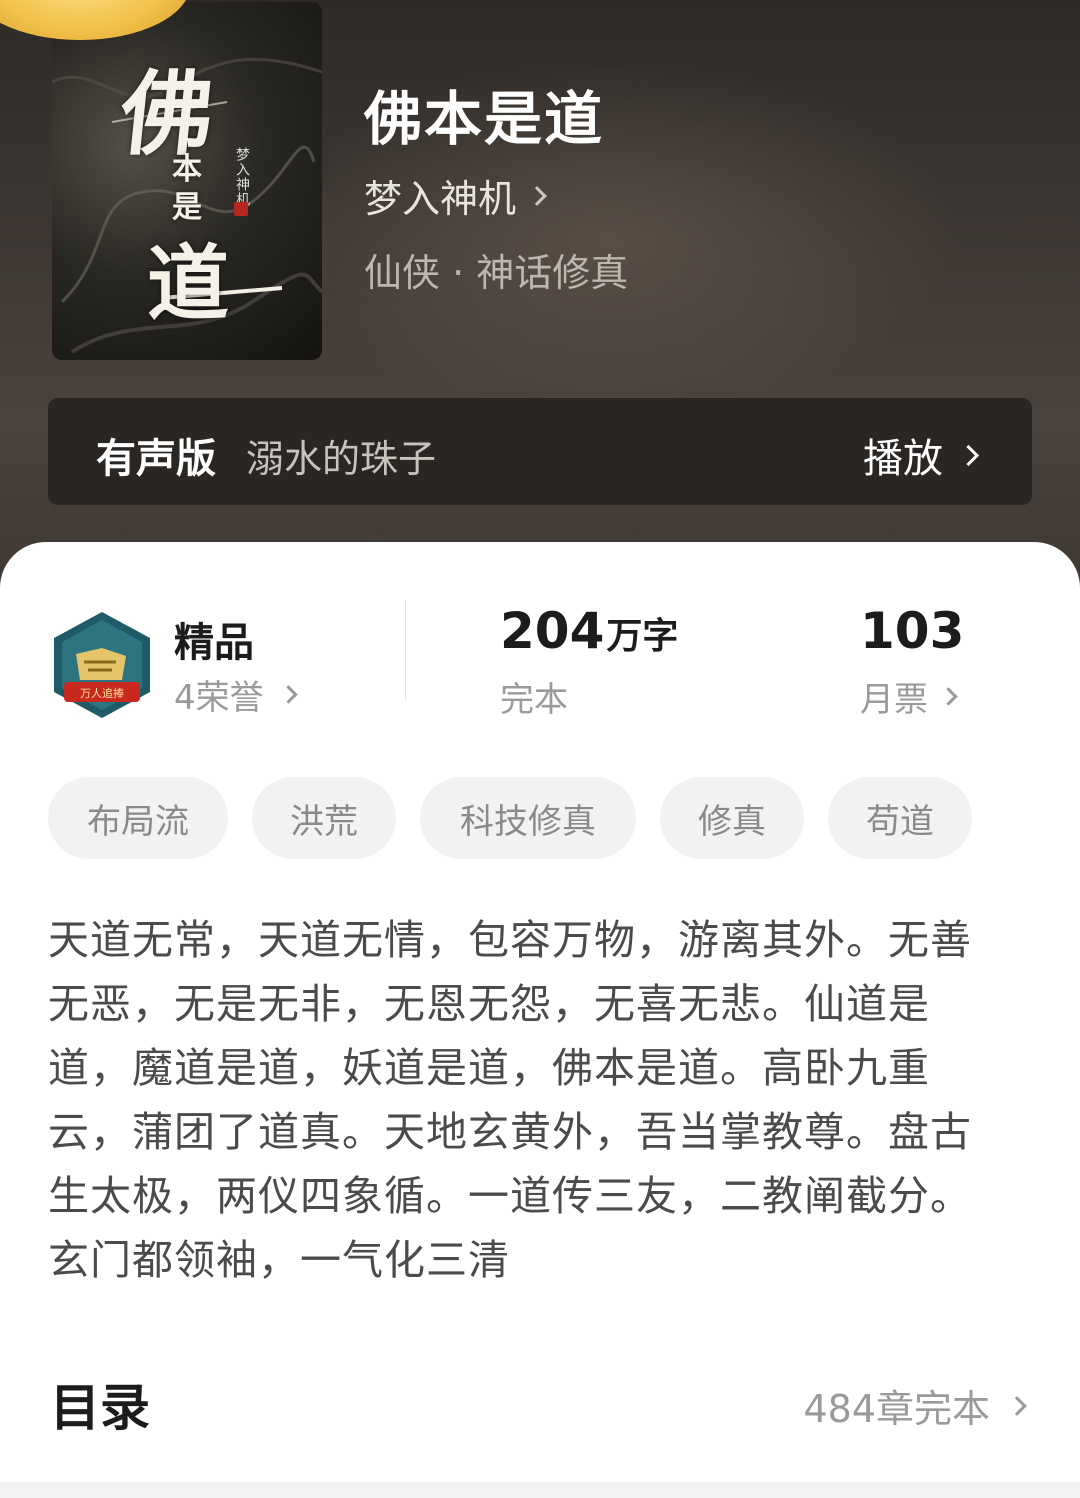  I want to click on toc-title: 目录, so click(100, 1408).